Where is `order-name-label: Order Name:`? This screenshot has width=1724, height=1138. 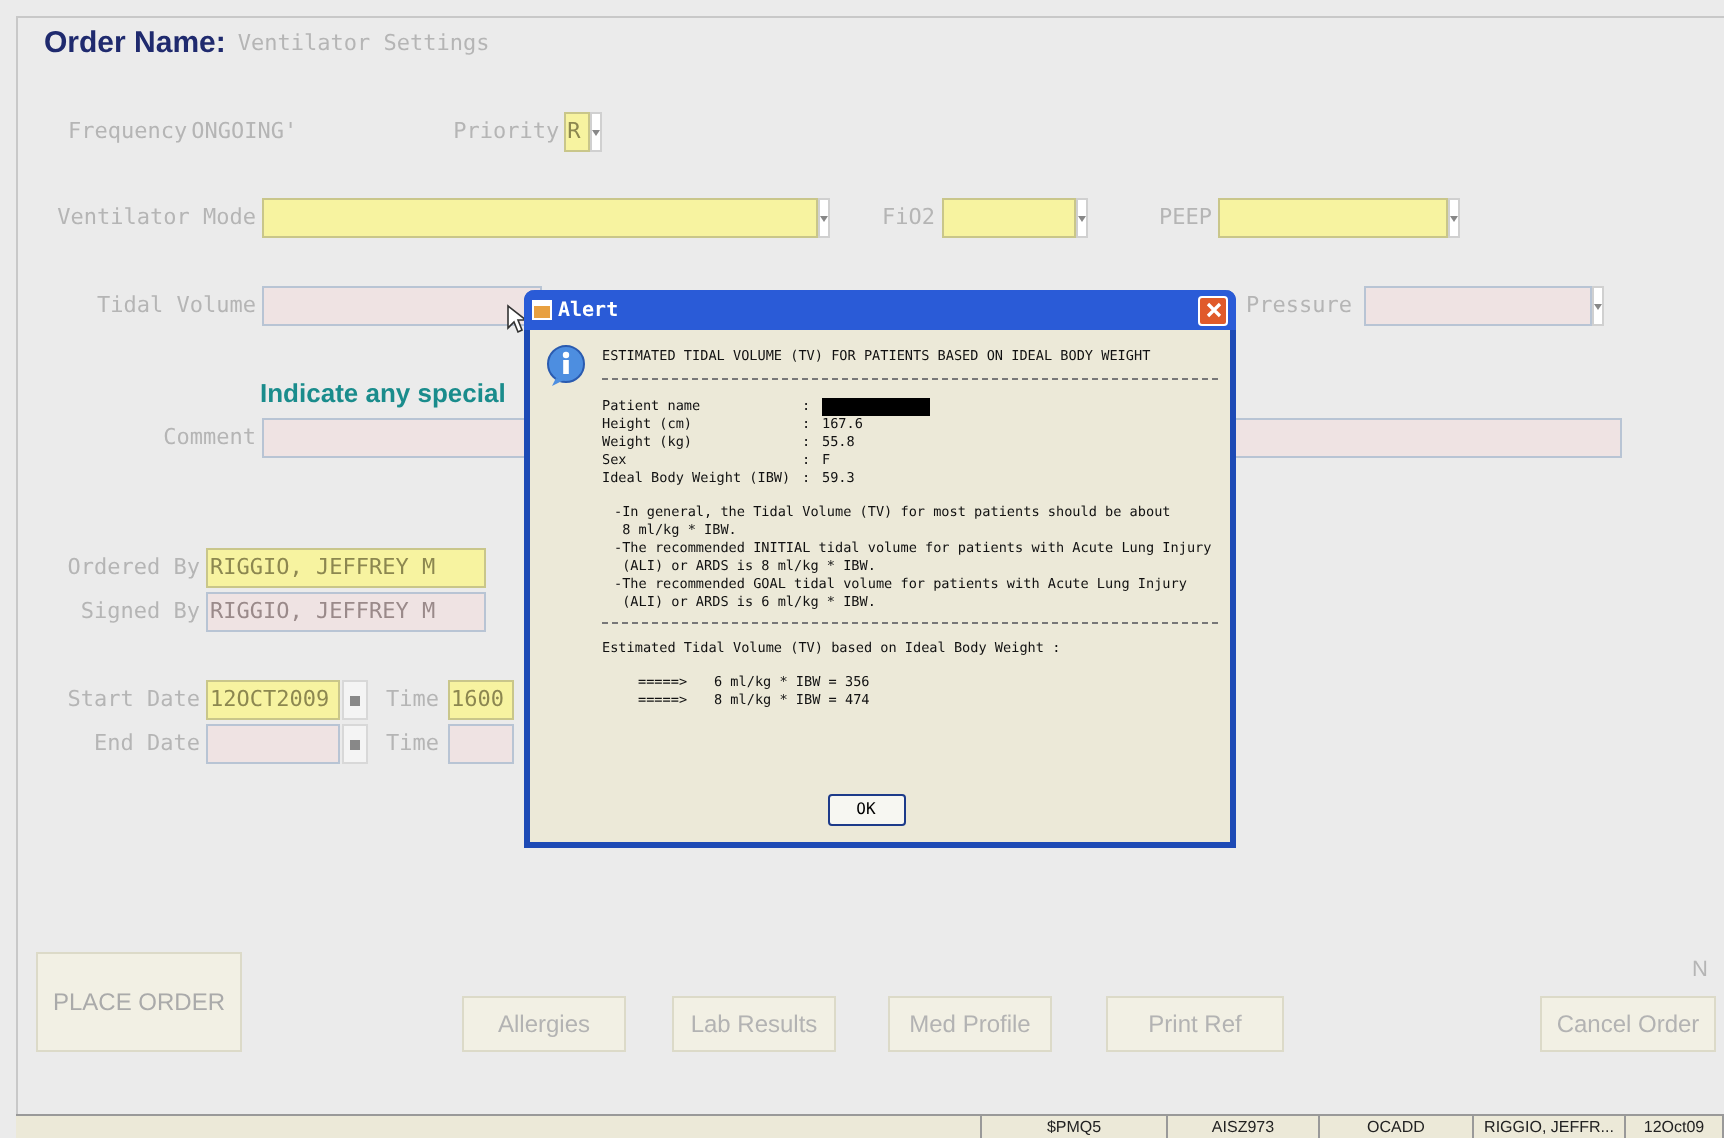 order-name-label: Order Name: is located at coordinates (135, 43).